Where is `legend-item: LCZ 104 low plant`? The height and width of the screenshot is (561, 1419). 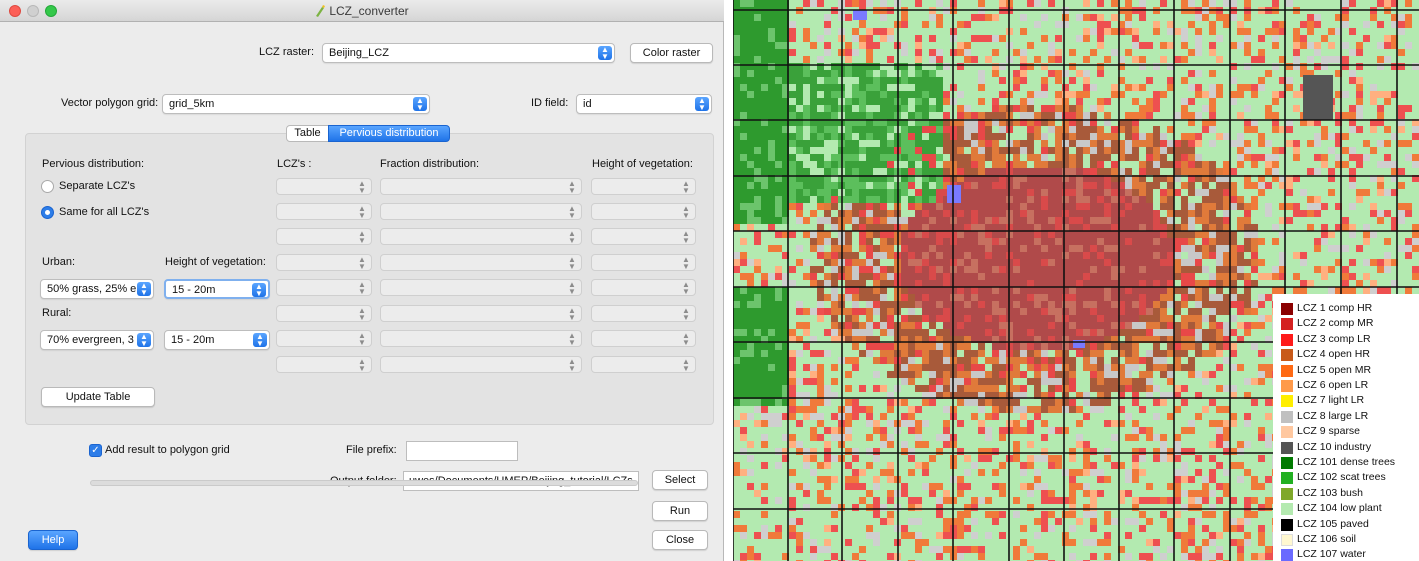
legend-item: LCZ 104 low plant is located at coordinates (1346, 508).